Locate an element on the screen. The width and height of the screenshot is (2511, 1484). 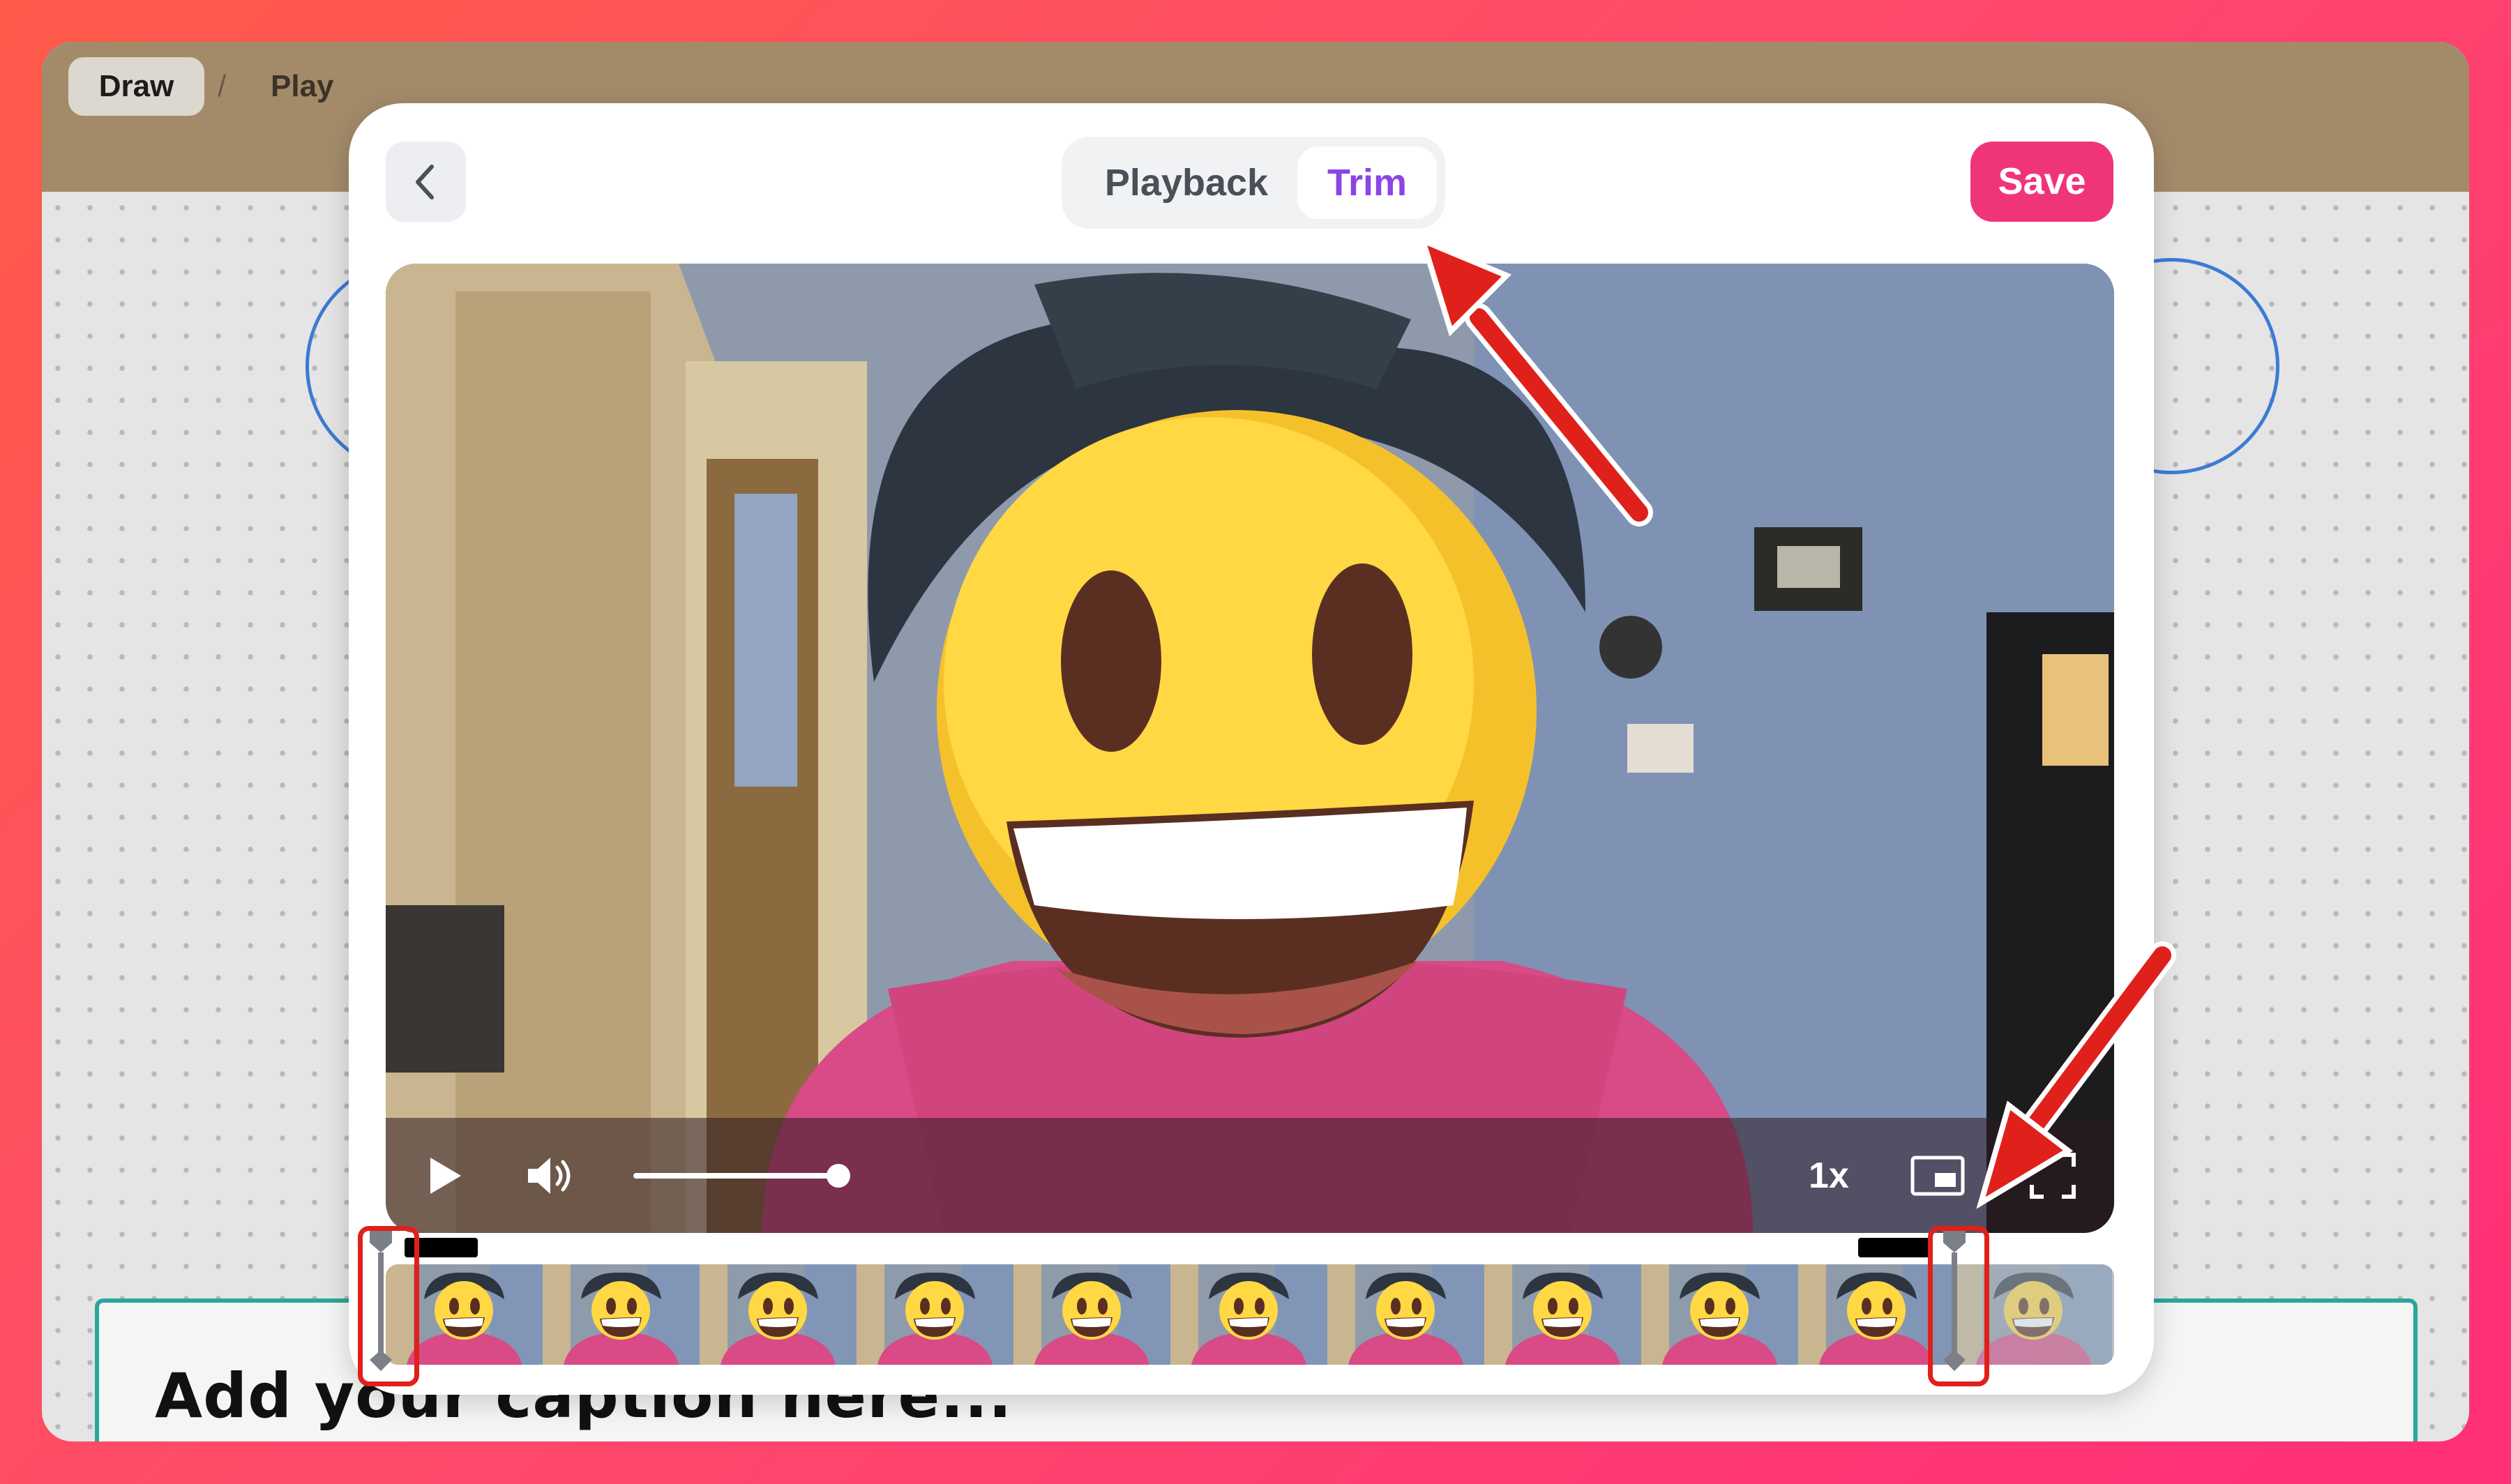
picture-in-picture-icon is located at coordinates (1937, 1175).